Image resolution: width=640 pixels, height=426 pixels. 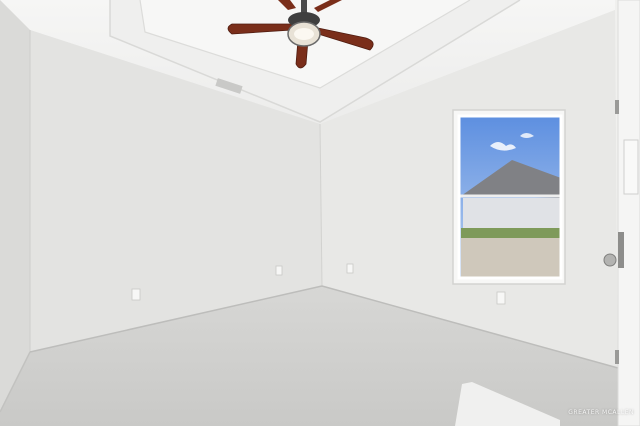 What do you see at coordinates (15, 206) in the screenshot?
I see `left-wall` at bounding box center [15, 206].